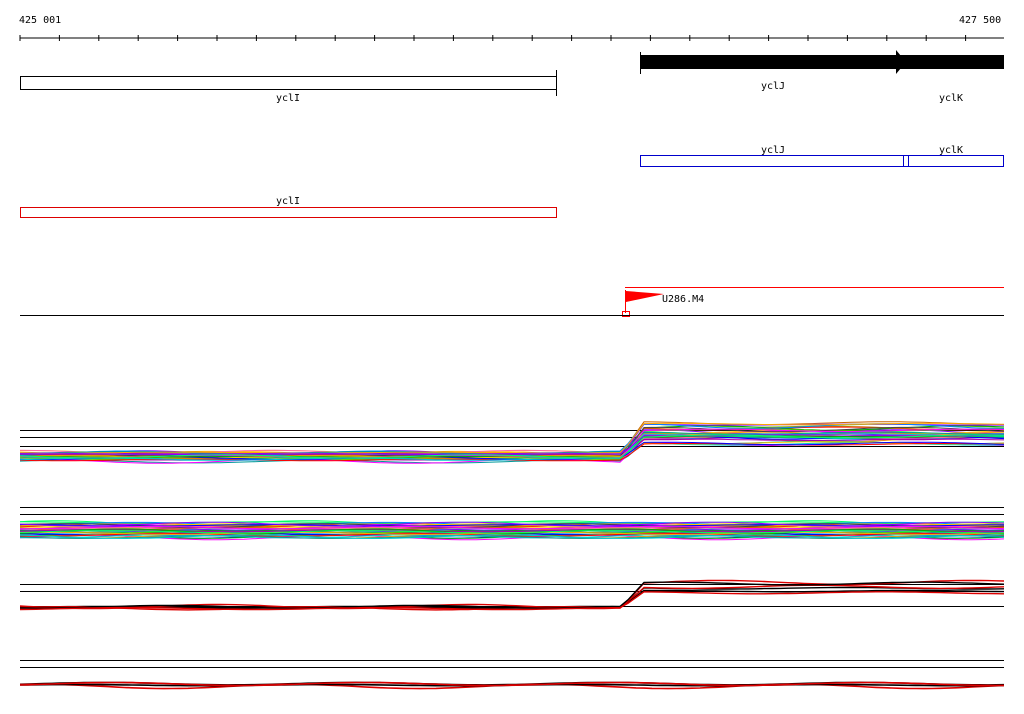  What do you see at coordinates (773, 86) in the screenshot?
I see `gene-yclj-label: yclJ` at bounding box center [773, 86].